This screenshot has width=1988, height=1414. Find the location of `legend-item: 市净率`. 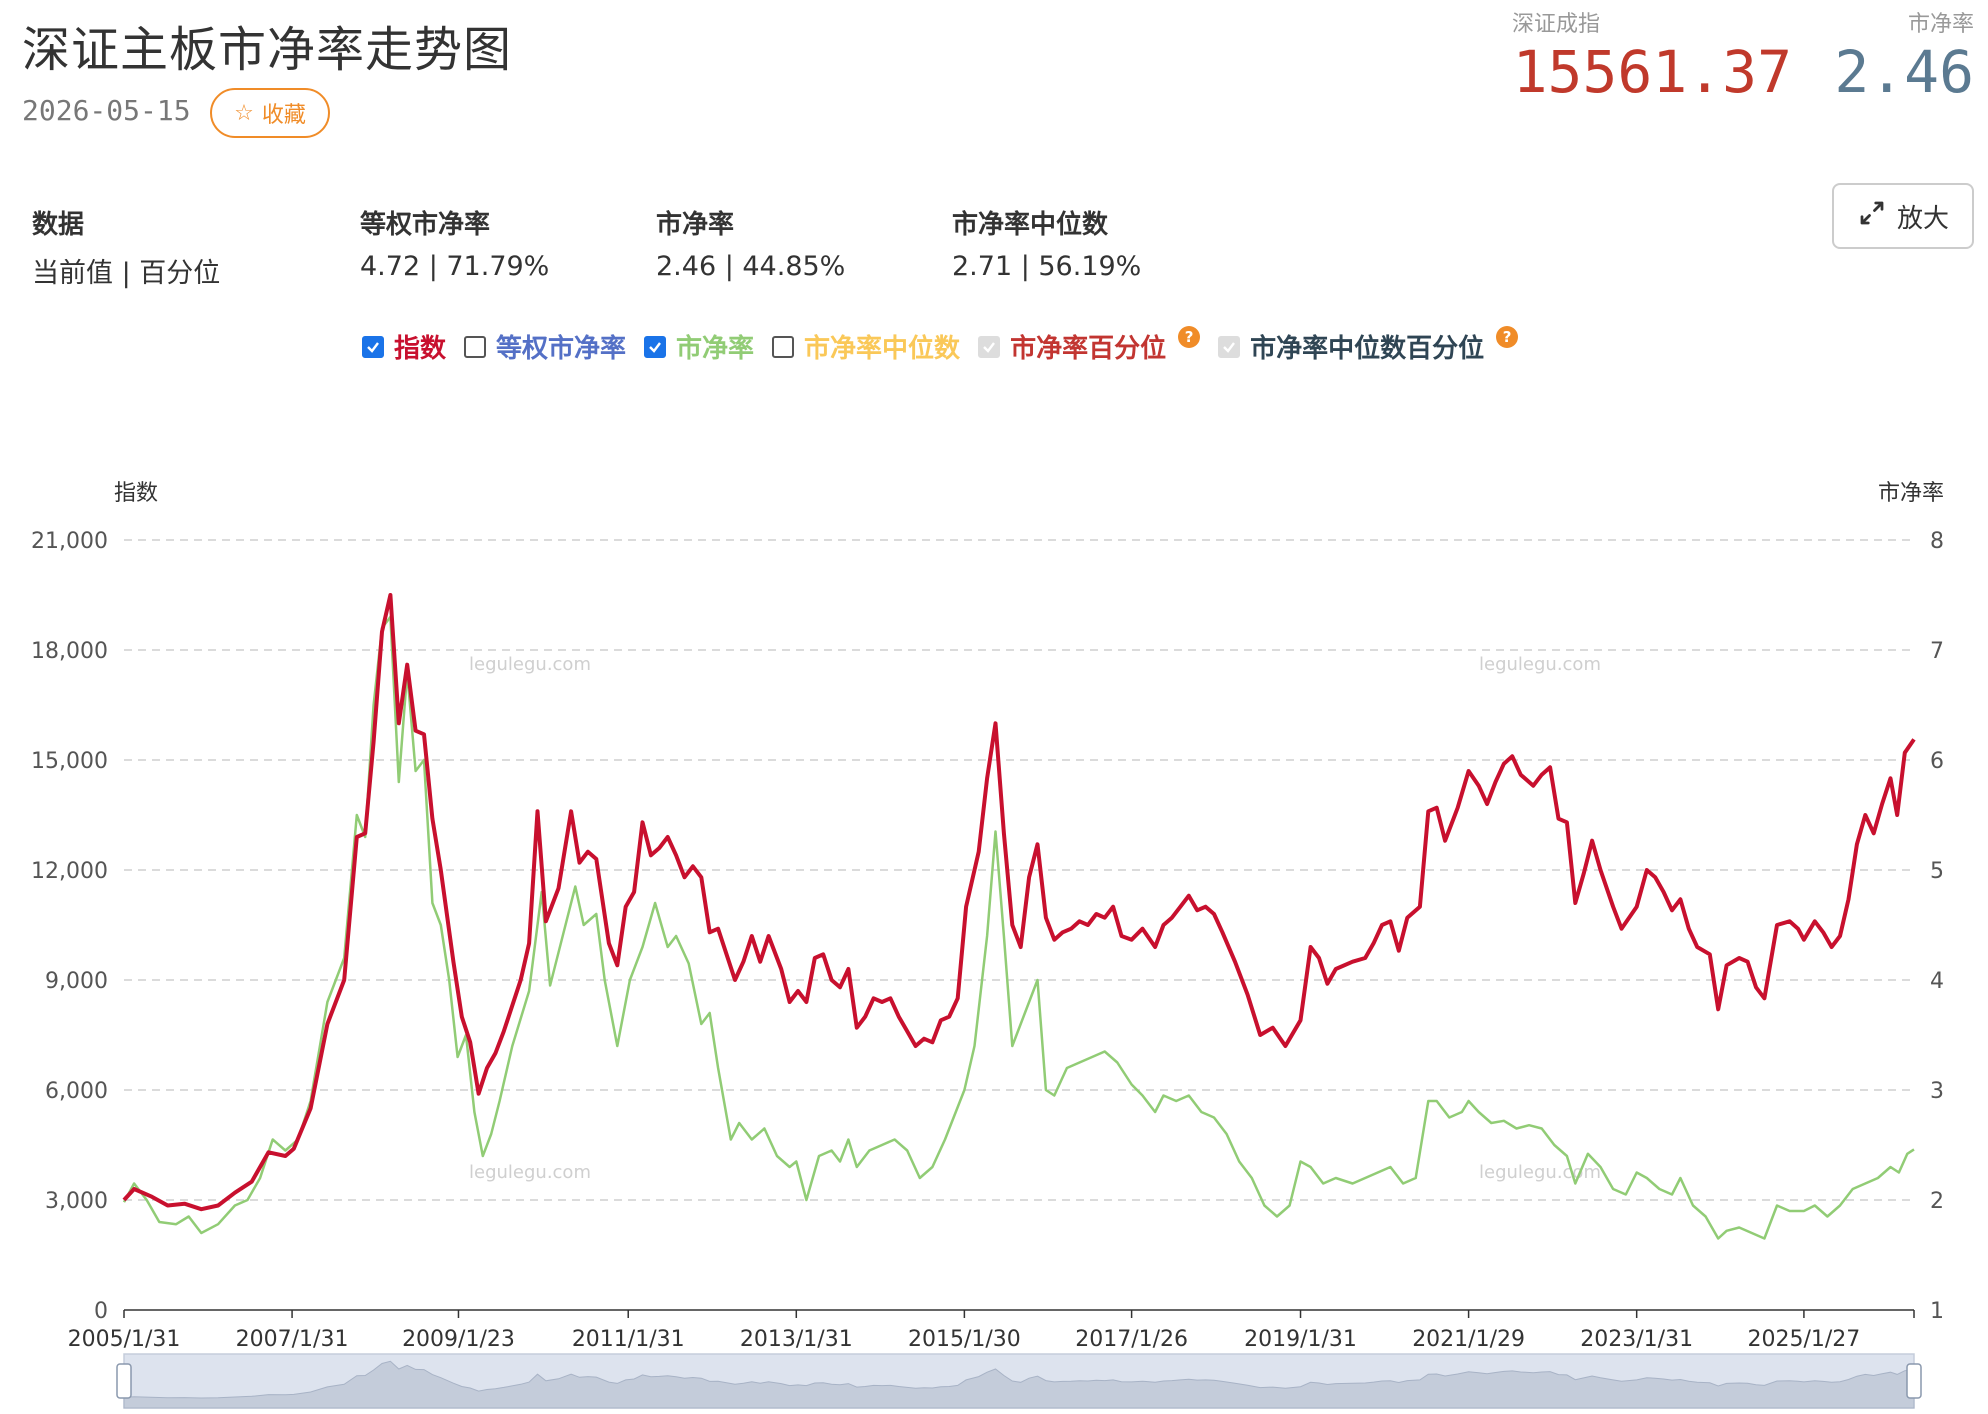

legend-item: 市净率 is located at coordinates (699, 346).